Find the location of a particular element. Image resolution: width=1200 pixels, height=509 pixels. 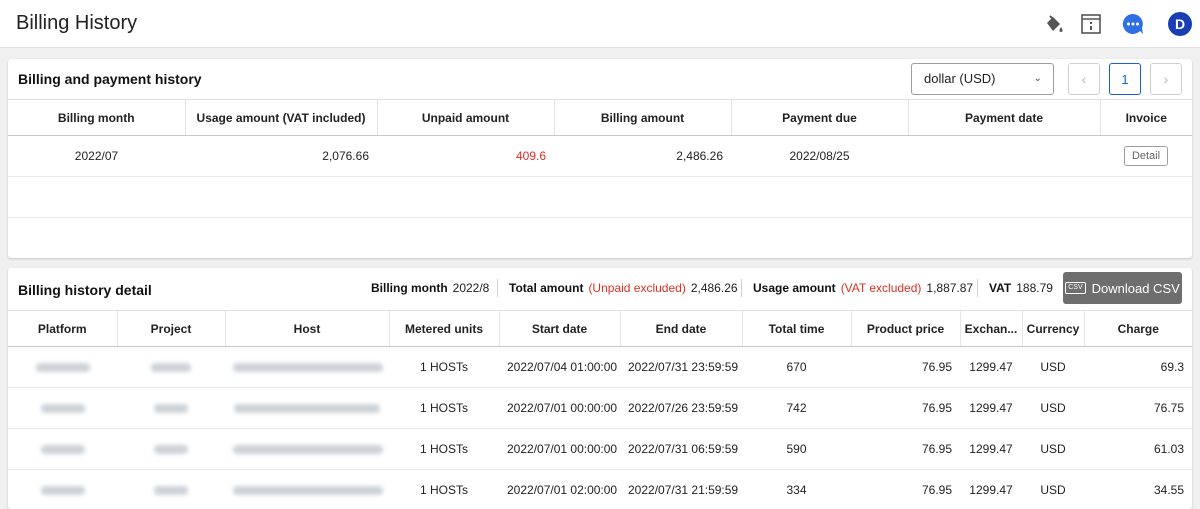

column-header: Invoice is located at coordinates (1146, 117).